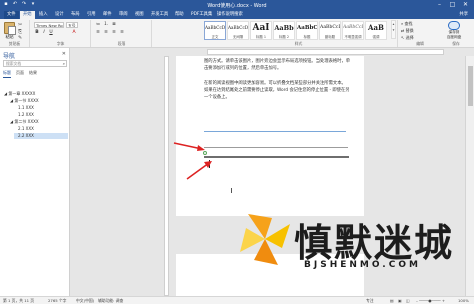  I want to click on align-center-icon: ≡, so click(106, 33).